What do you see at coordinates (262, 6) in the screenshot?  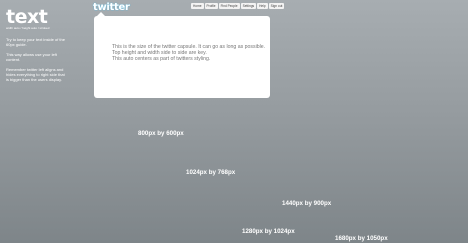 I see `nav-help: Help` at bounding box center [262, 6].